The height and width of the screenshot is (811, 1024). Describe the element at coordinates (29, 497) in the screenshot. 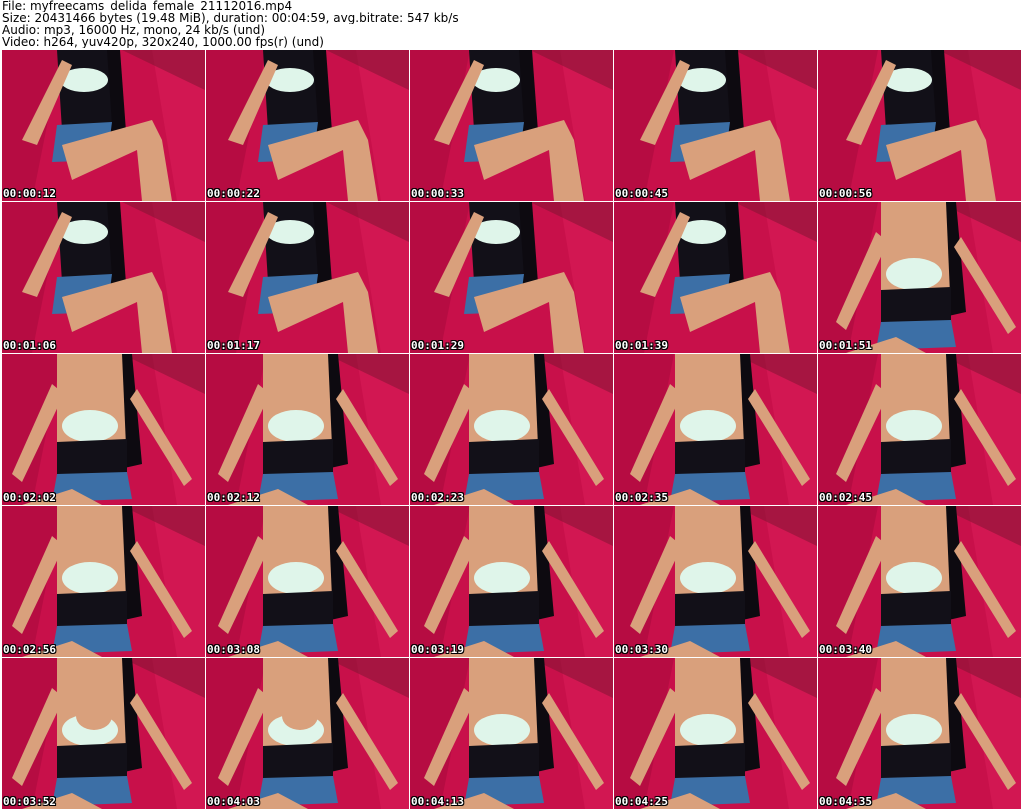

I see `thumbnail-timestamp: 00:02:02` at that location.